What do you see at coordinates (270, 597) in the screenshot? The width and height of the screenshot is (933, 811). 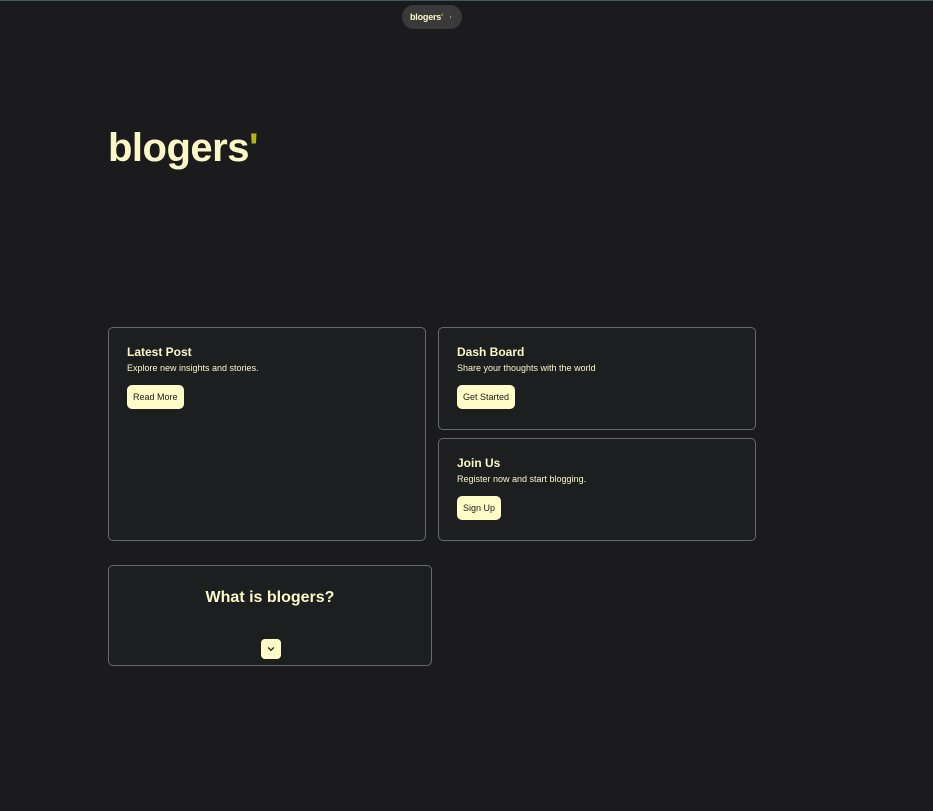 I see `what-is-title: What is blogers?` at bounding box center [270, 597].